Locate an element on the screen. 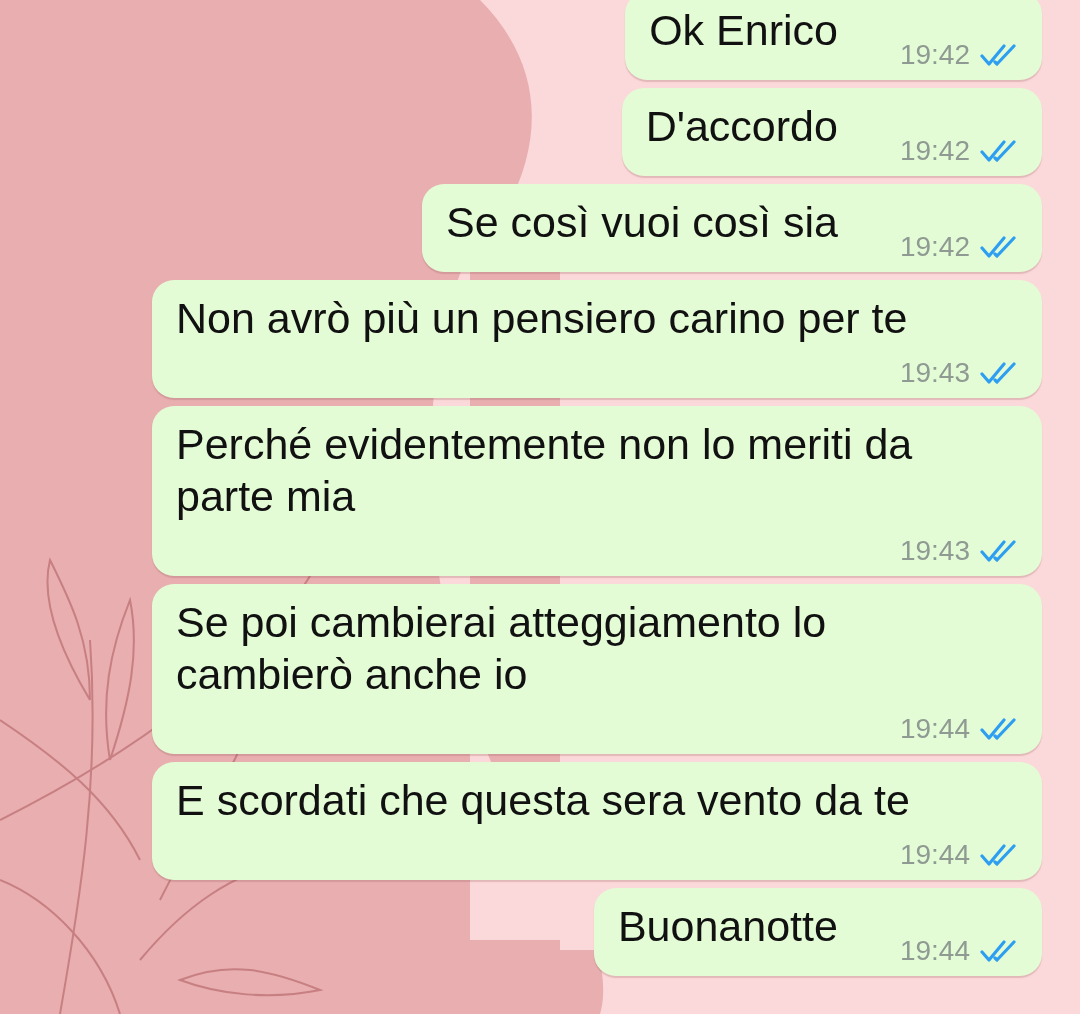 The height and width of the screenshot is (1014, 1080). message-text: Se poi cambierai atteggiamento lo cambierò anche io is located at coordinates (502, 648).